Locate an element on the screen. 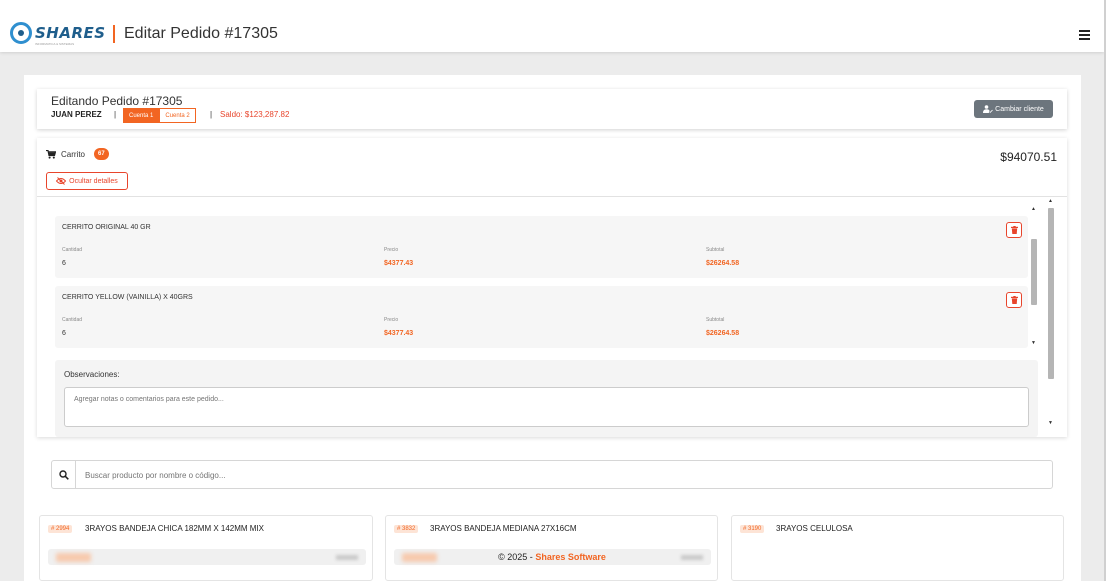 The width and height of the screenshot is (1106, 581). change-client-label: Cambiar cliente is located at coordinates (1019, 109).